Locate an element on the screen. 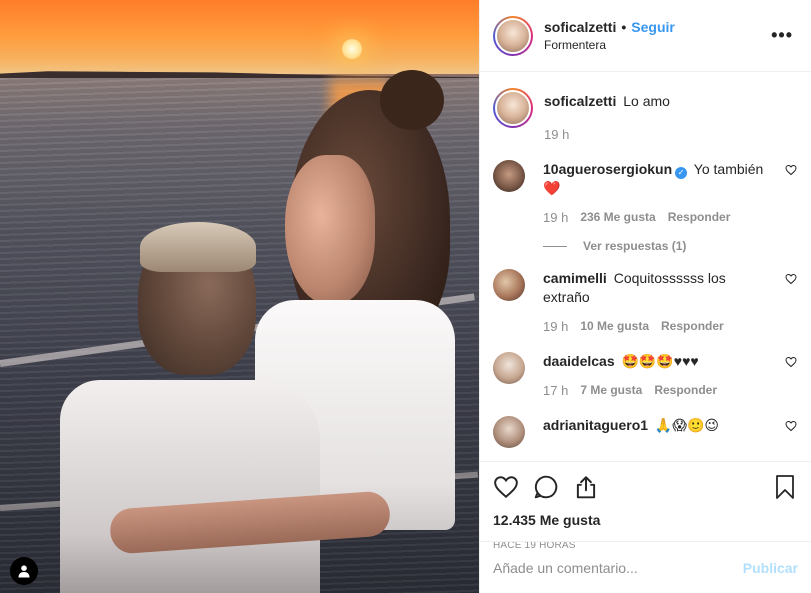  caption-time: 19 h is located at coordinates (556, 134).